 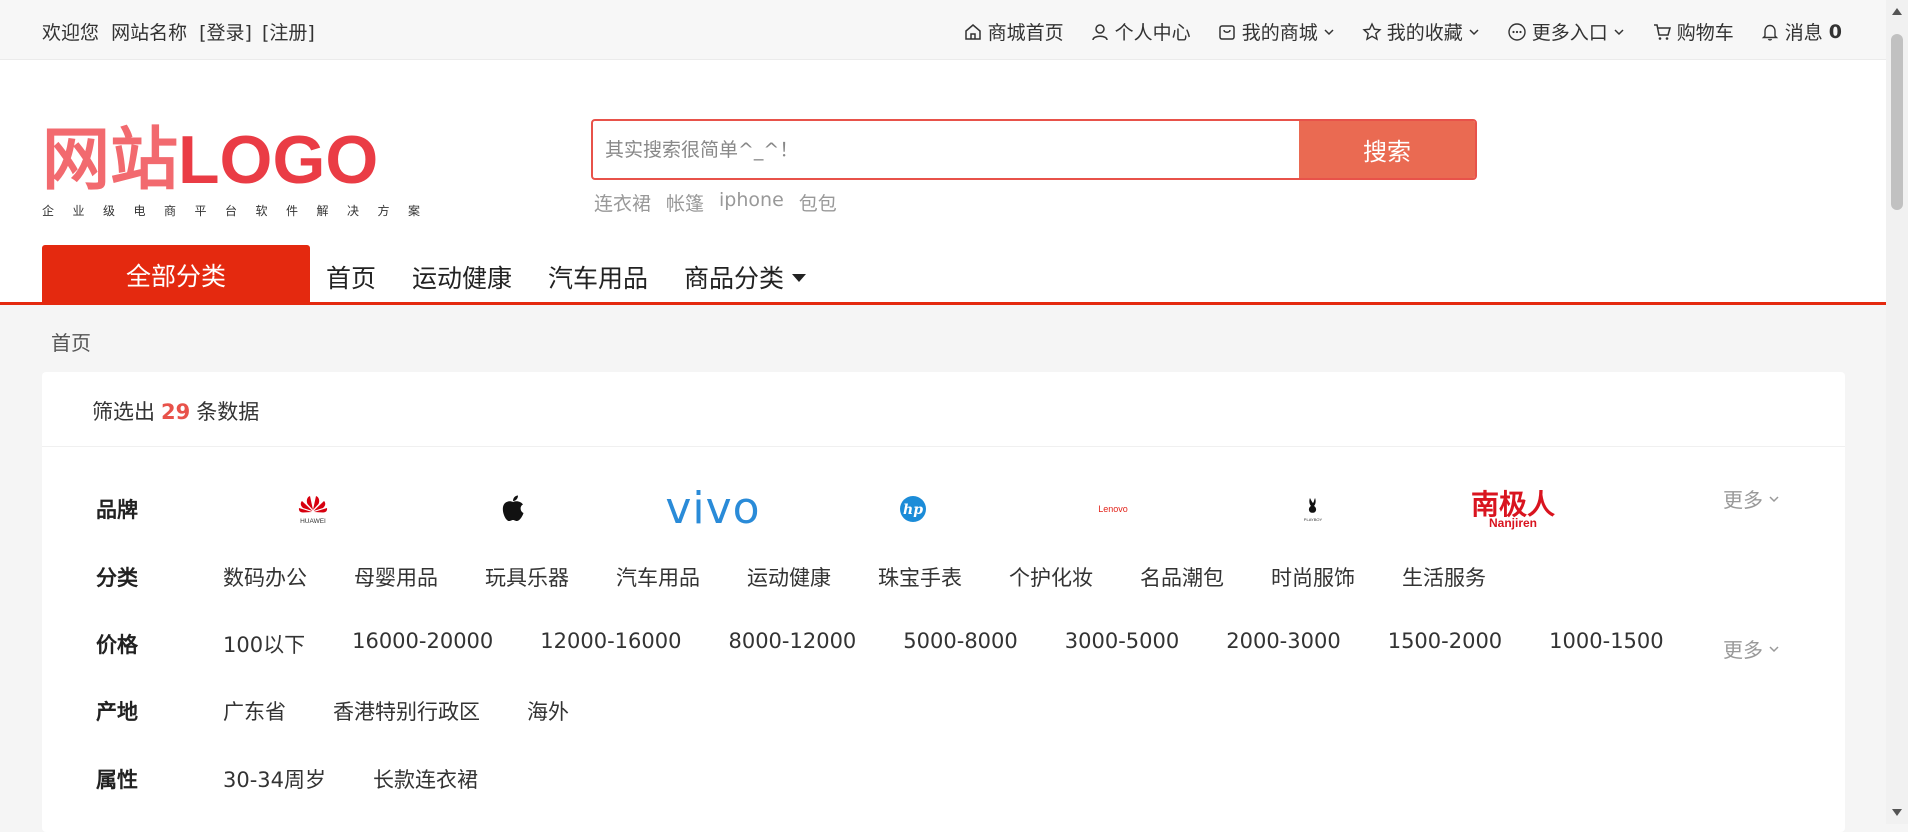 What do you see at coordinates (598, 277) in the screenshot?
I see `nav-link-auto: 汽车用品` at bounding box center [598, 277].